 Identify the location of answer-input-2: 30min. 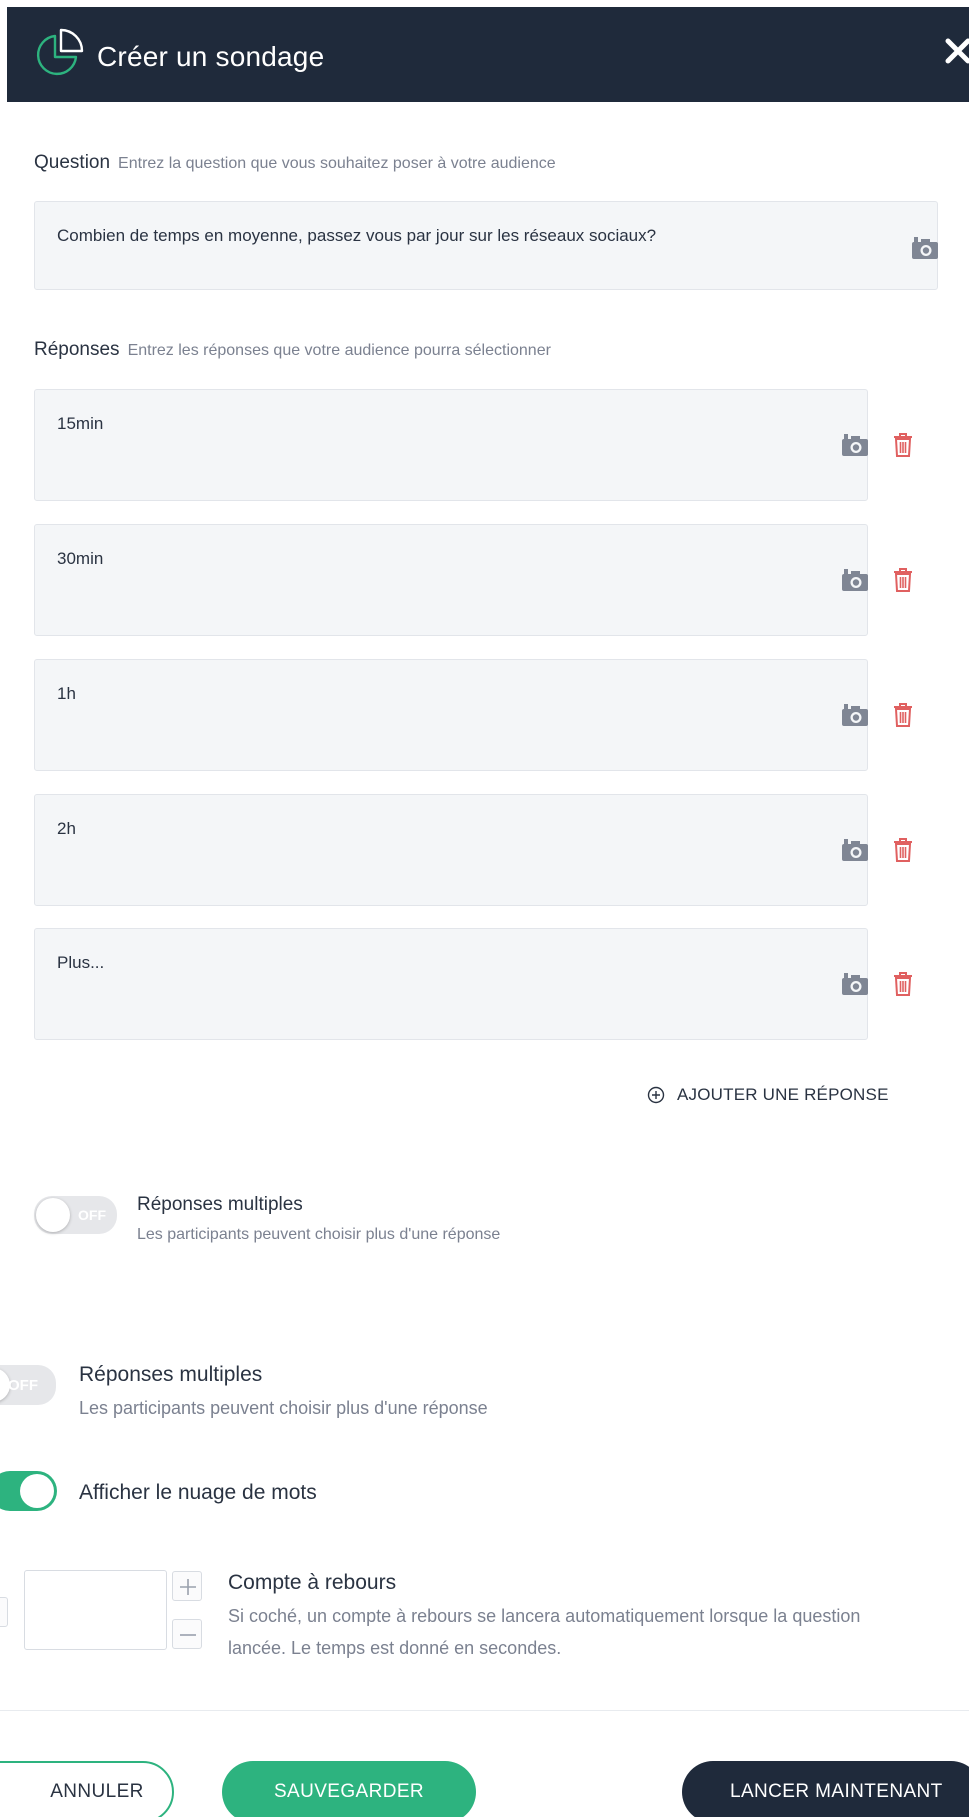
(451, 580).